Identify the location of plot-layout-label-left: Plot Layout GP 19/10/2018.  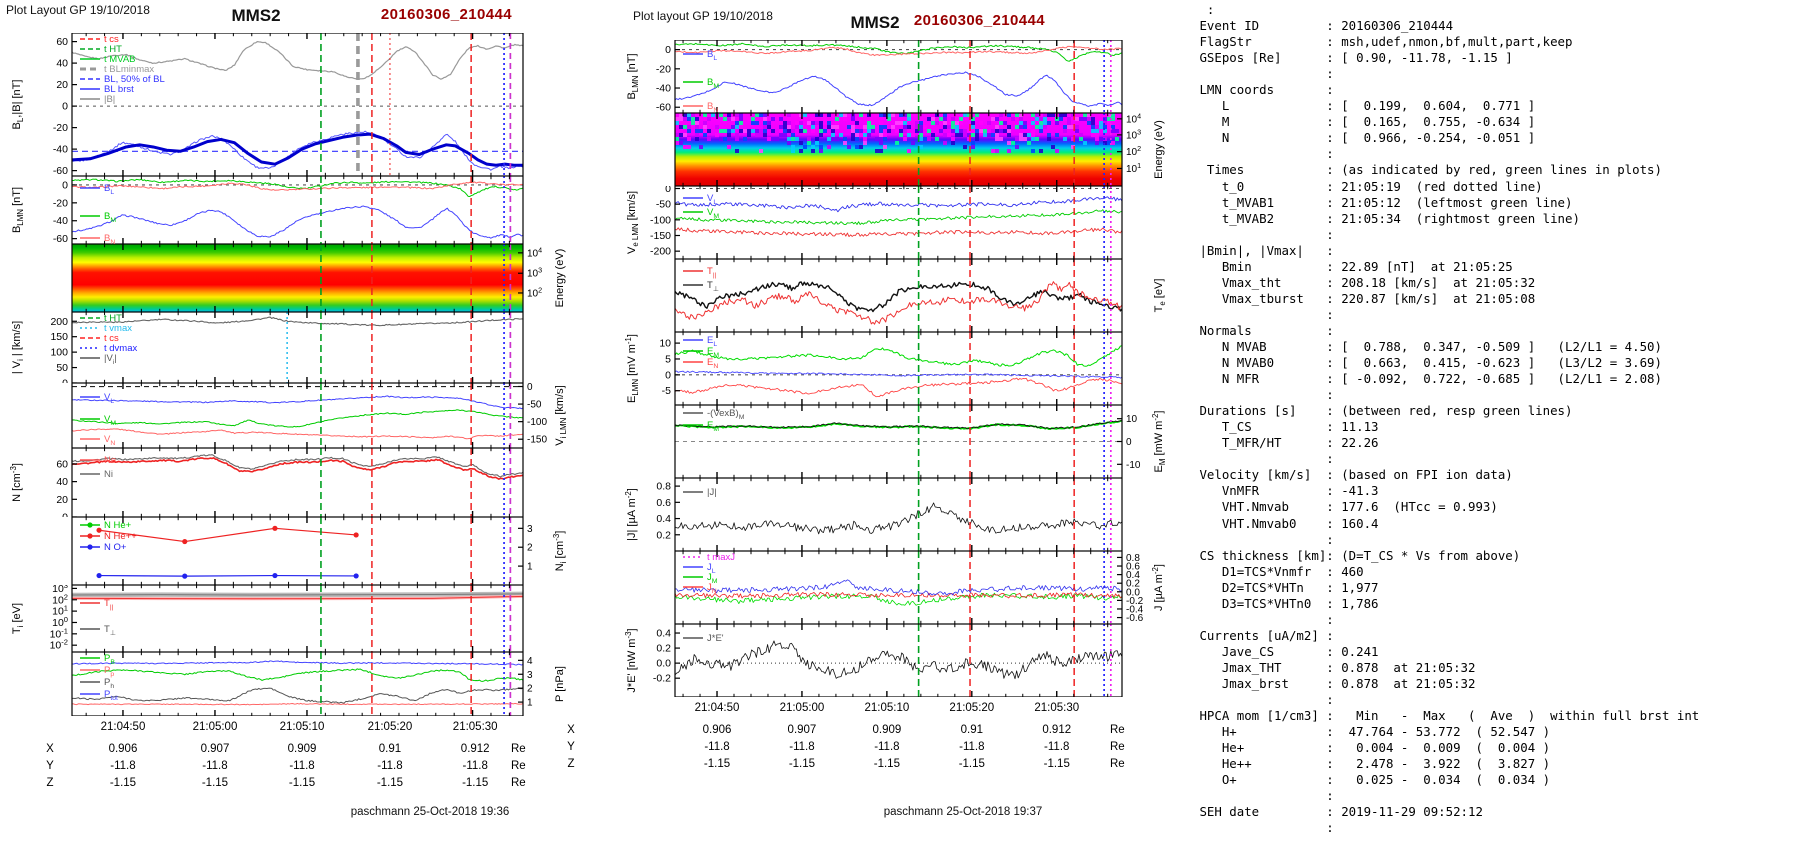
(78, 10).